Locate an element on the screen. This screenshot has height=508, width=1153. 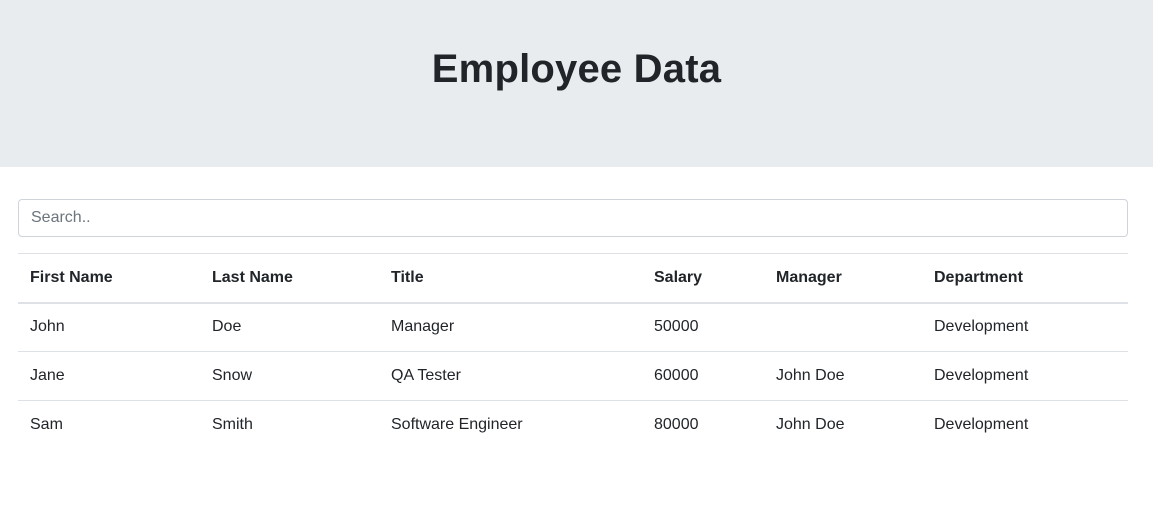
column-header-salary: Salary is located at coordinates (703, 278).